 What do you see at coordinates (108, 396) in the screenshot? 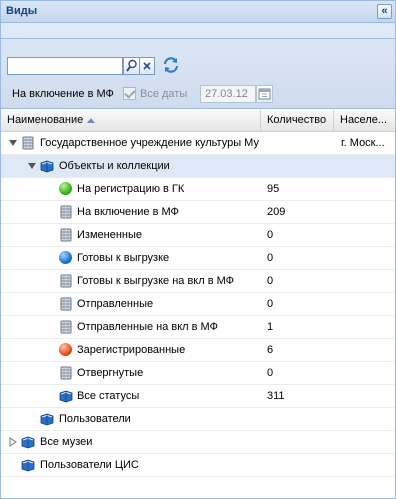
I see `row-label: Все статусы` at bounding box center [108, 396].